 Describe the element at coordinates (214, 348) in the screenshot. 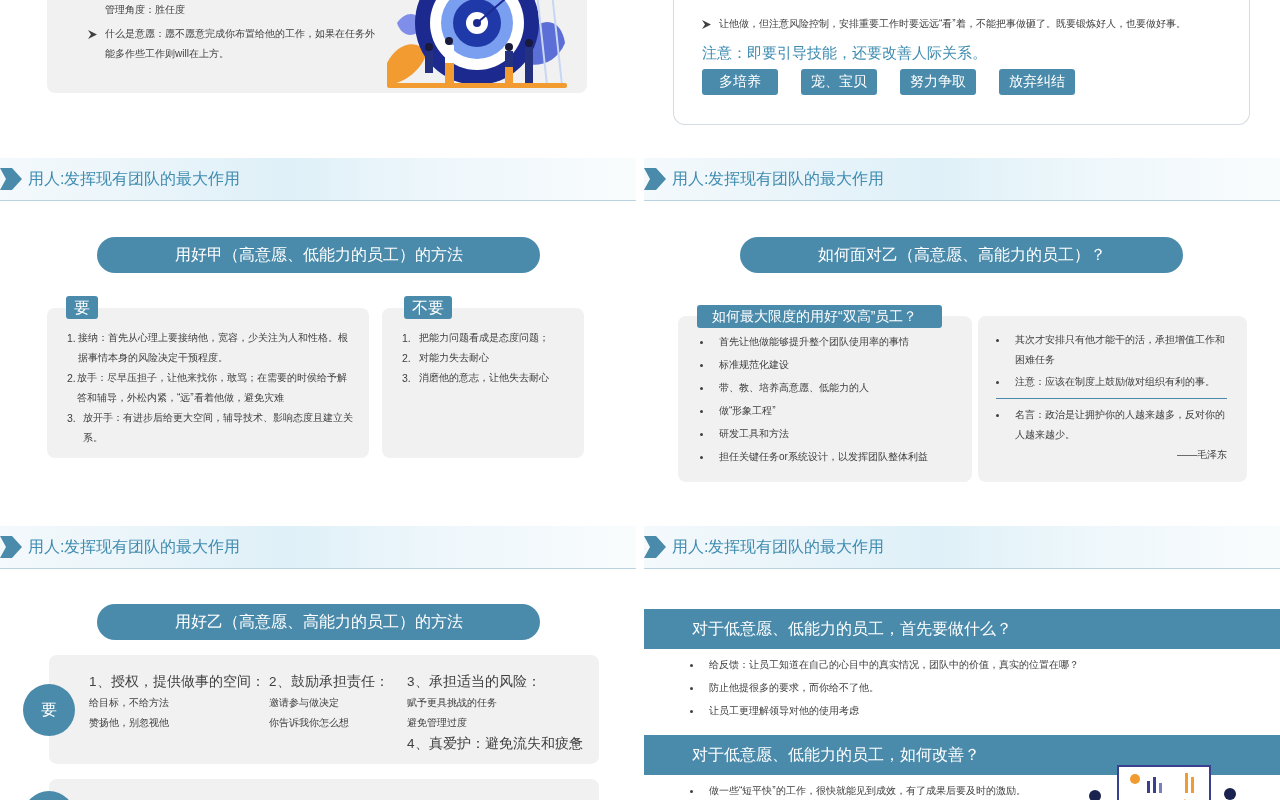

I see `list-text: 接纳：首先从心理上要接纳他，宽容，少关注为人和性格。根据事情本身的风险决定干预程度。` at that location.